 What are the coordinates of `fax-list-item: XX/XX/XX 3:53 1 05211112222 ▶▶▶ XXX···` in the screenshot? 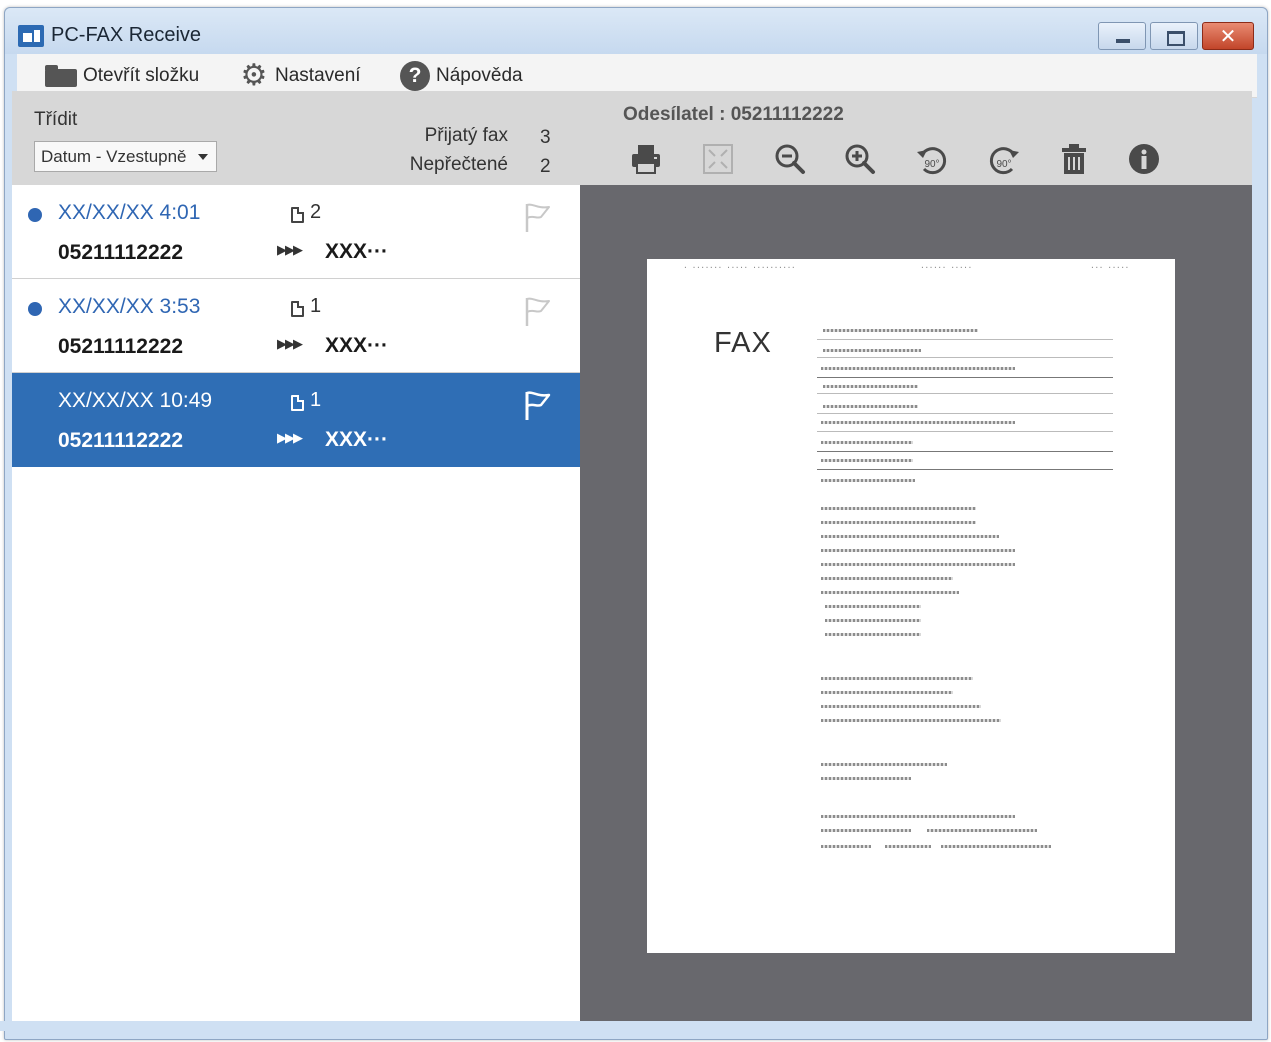 It's located at (296, 326).